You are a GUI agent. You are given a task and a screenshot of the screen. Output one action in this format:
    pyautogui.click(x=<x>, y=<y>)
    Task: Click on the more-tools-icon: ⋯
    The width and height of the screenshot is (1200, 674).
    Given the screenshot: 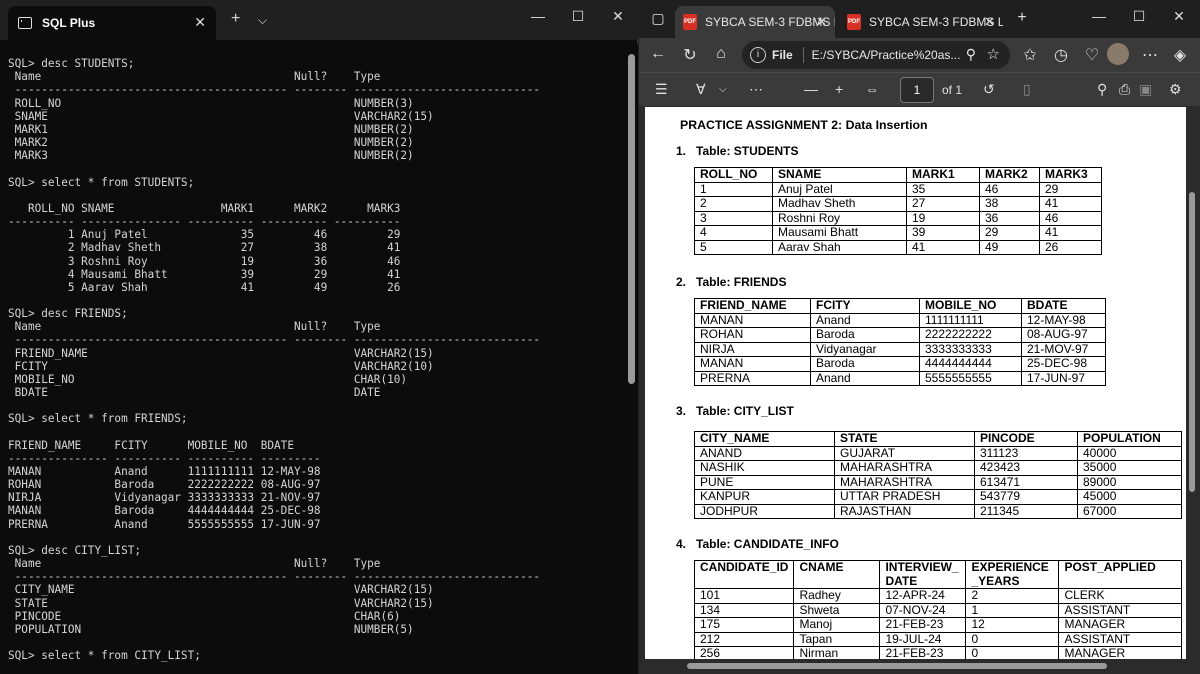 What is the action you would take?
    pyautogui.click(x=756, y=89)
    